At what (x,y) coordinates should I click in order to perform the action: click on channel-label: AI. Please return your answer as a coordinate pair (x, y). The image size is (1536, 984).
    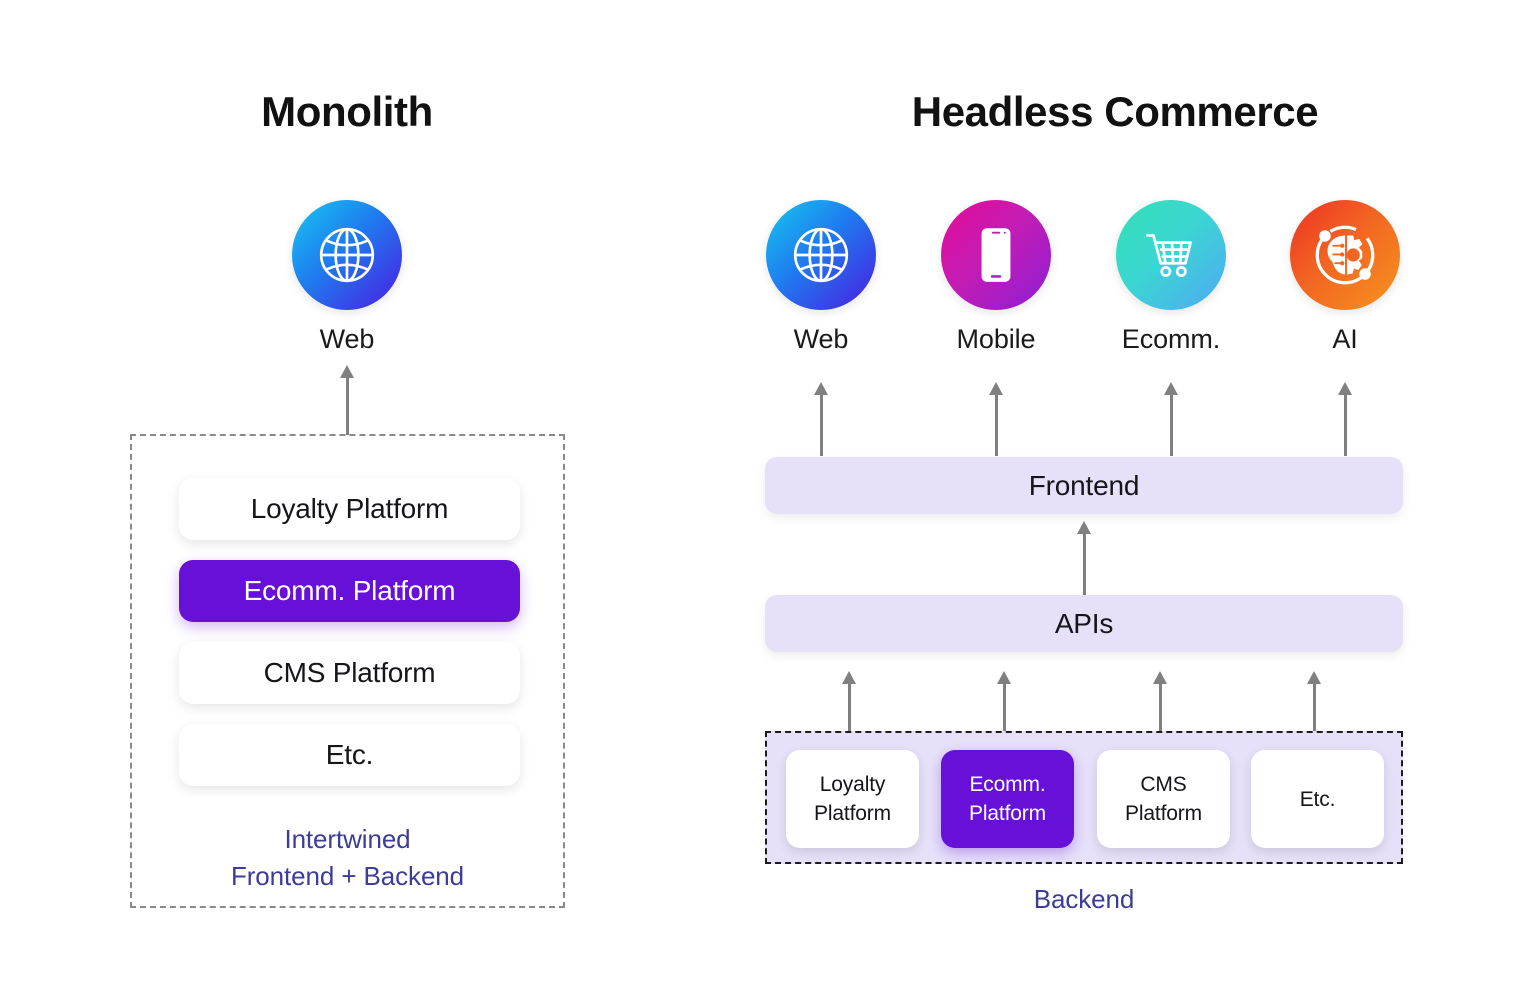
    Looking at the image, I should click on (1345, 339).